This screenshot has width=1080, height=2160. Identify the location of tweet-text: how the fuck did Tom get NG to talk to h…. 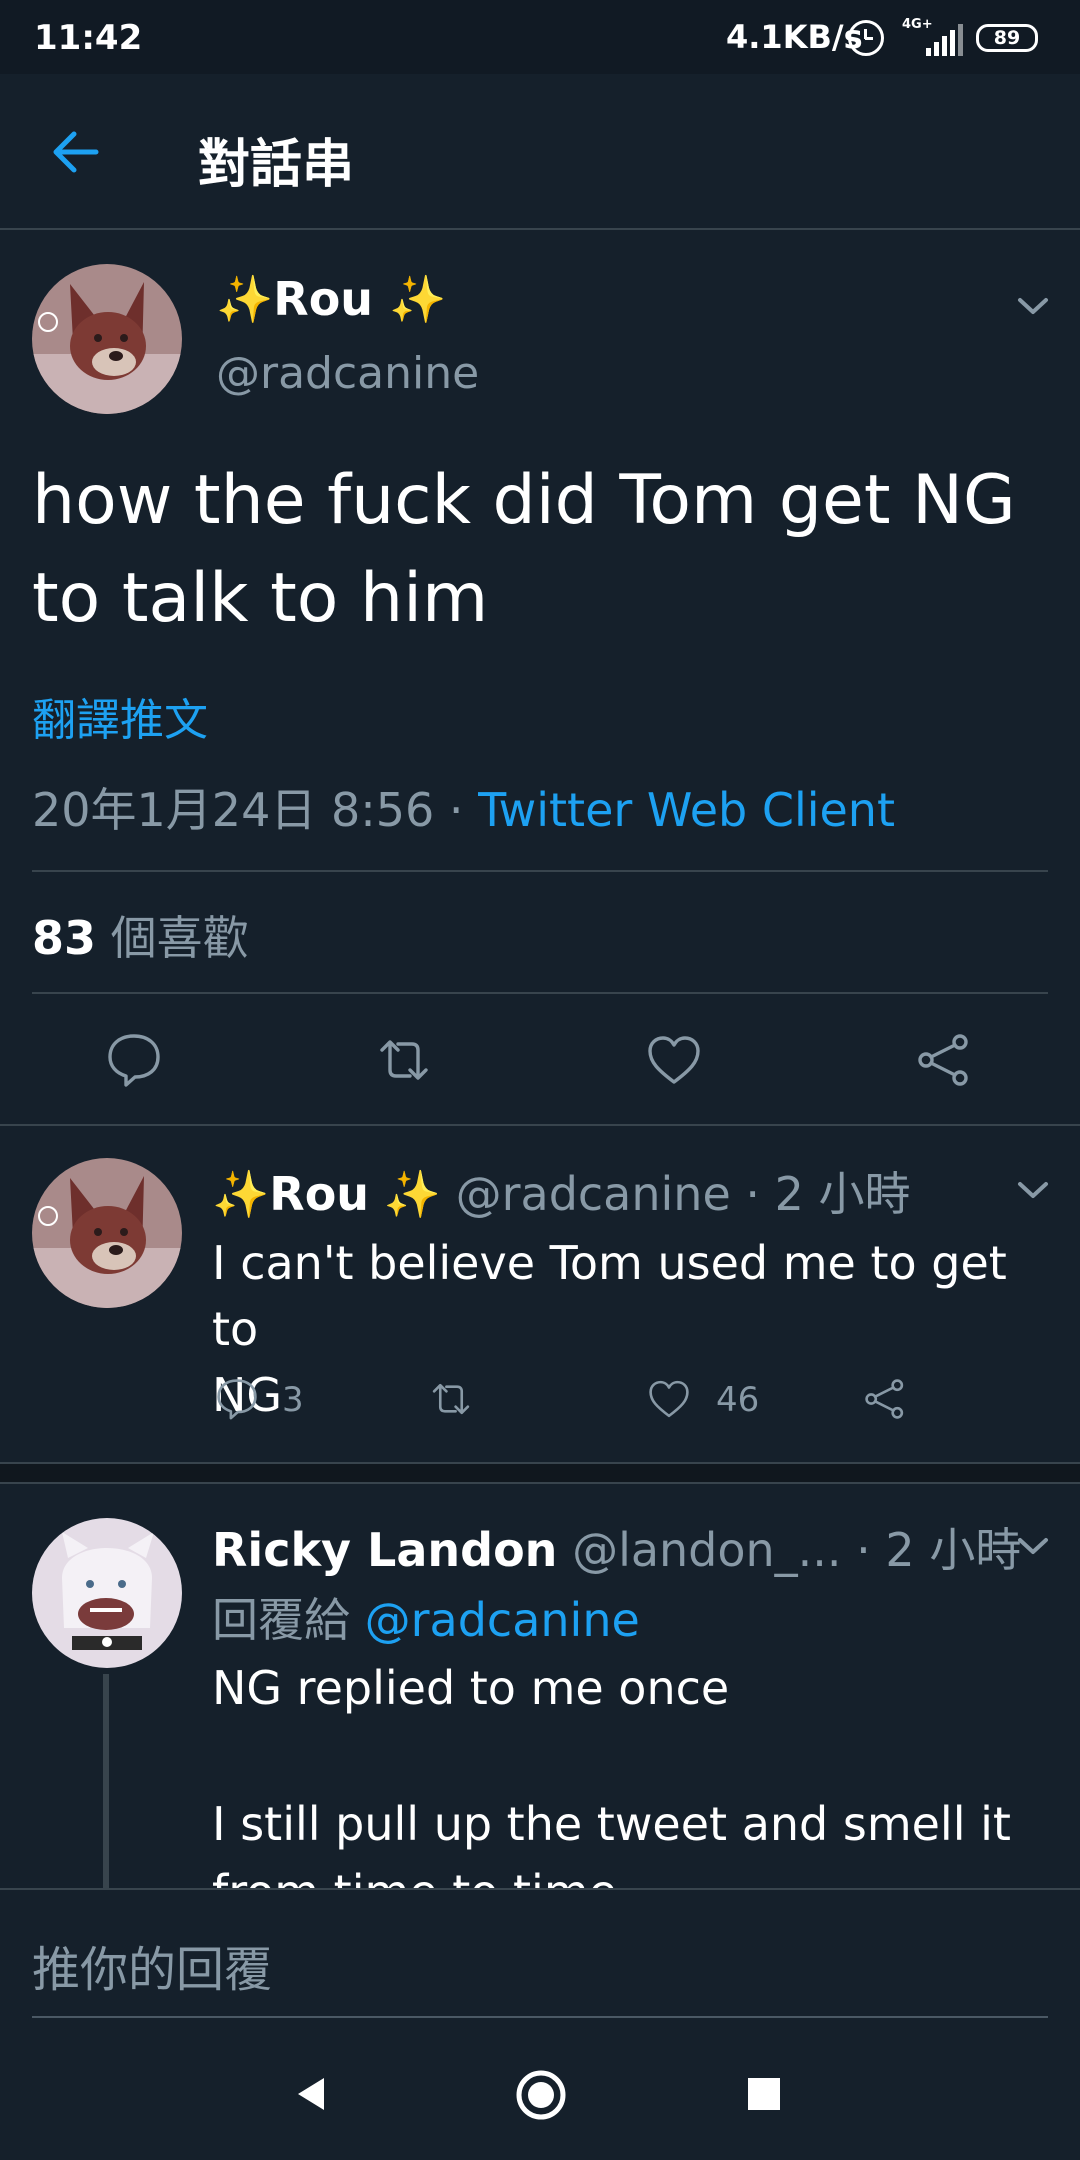
(524, 549).